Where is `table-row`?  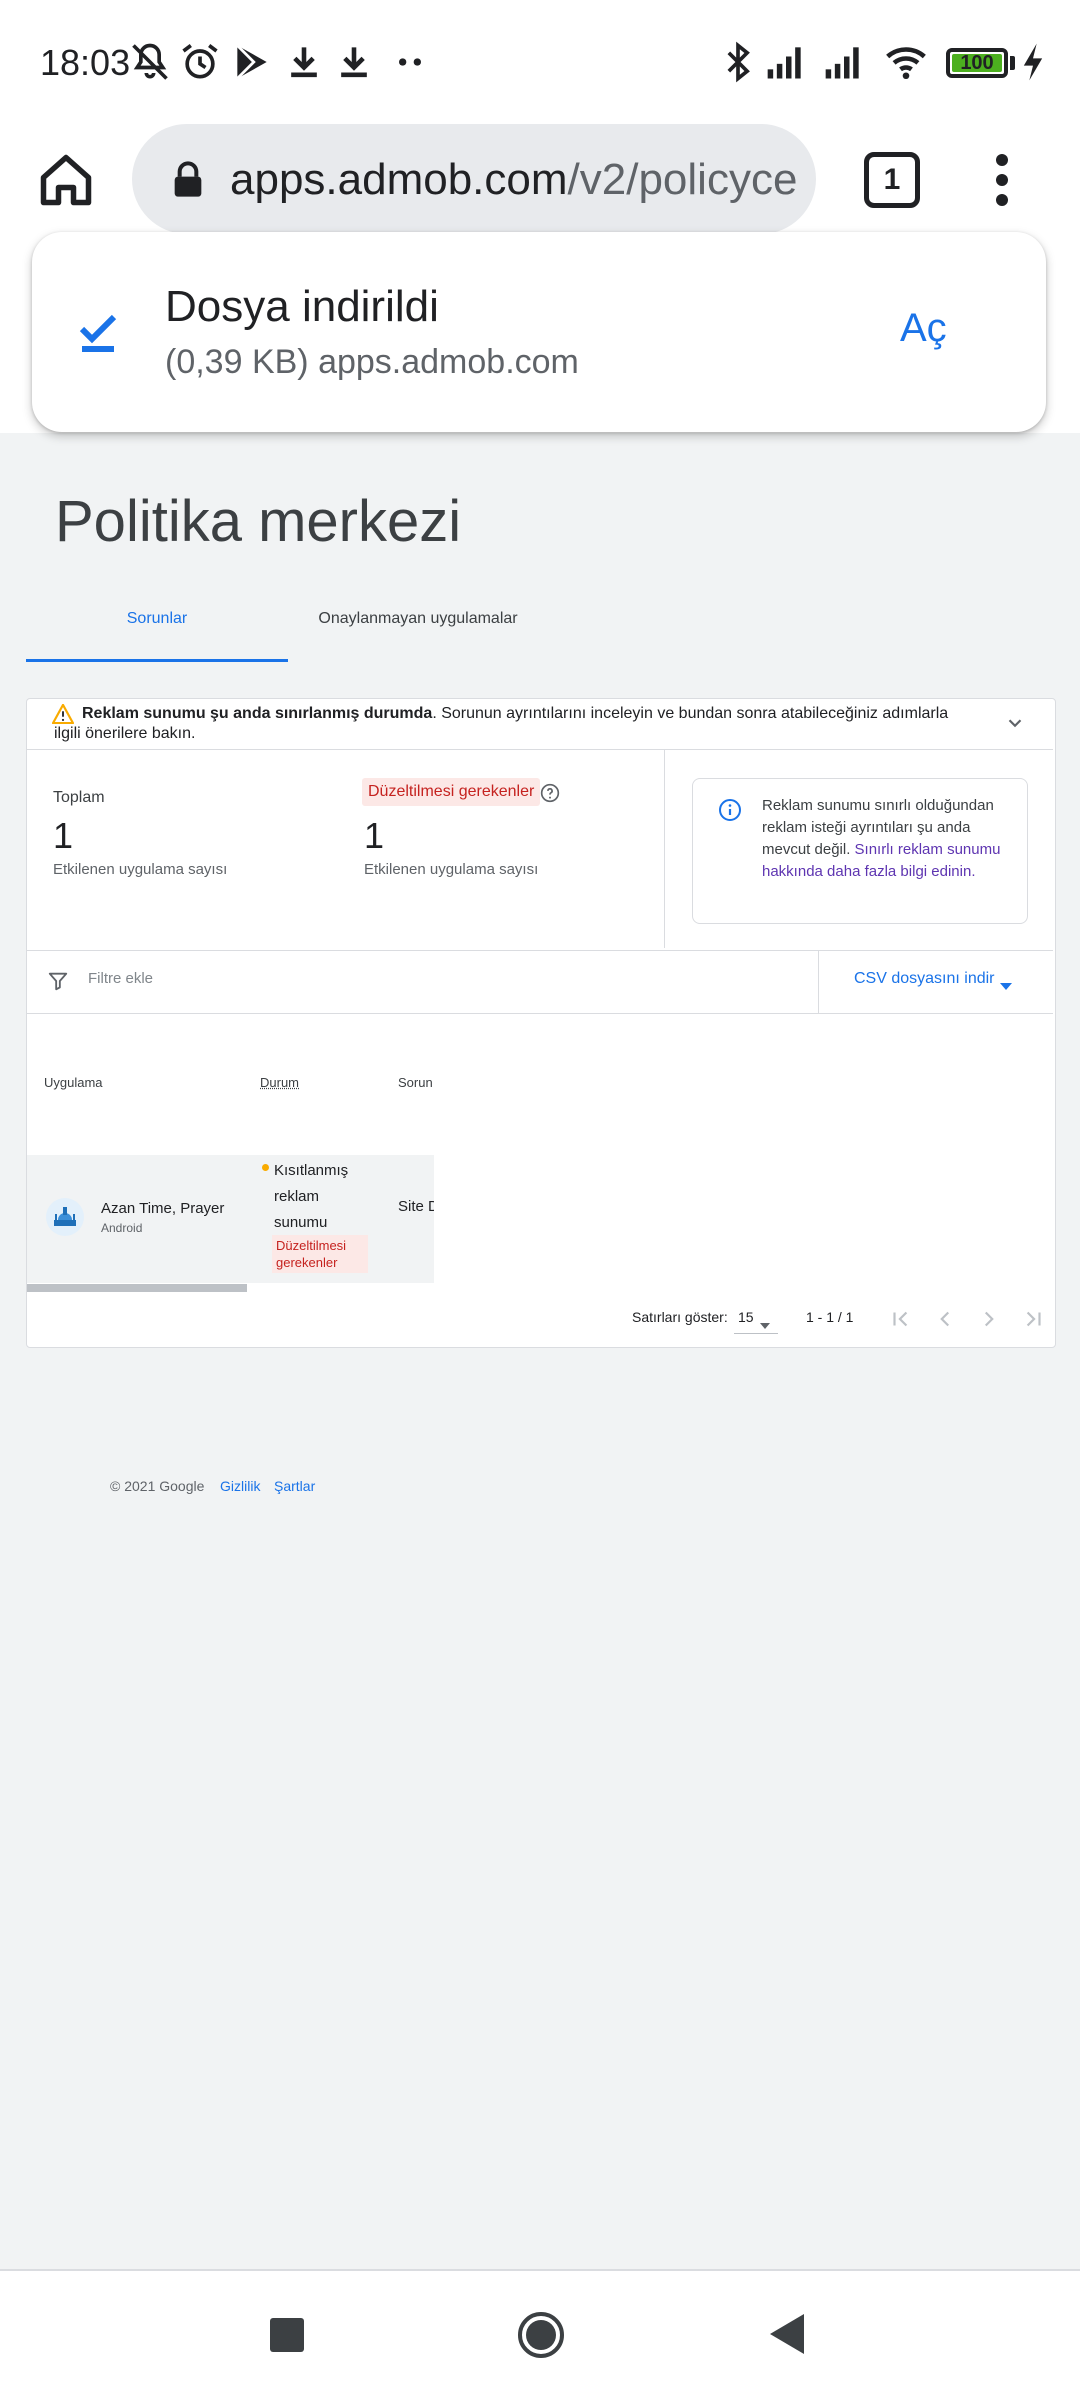 table-row is located at coordinates (230, 1219).